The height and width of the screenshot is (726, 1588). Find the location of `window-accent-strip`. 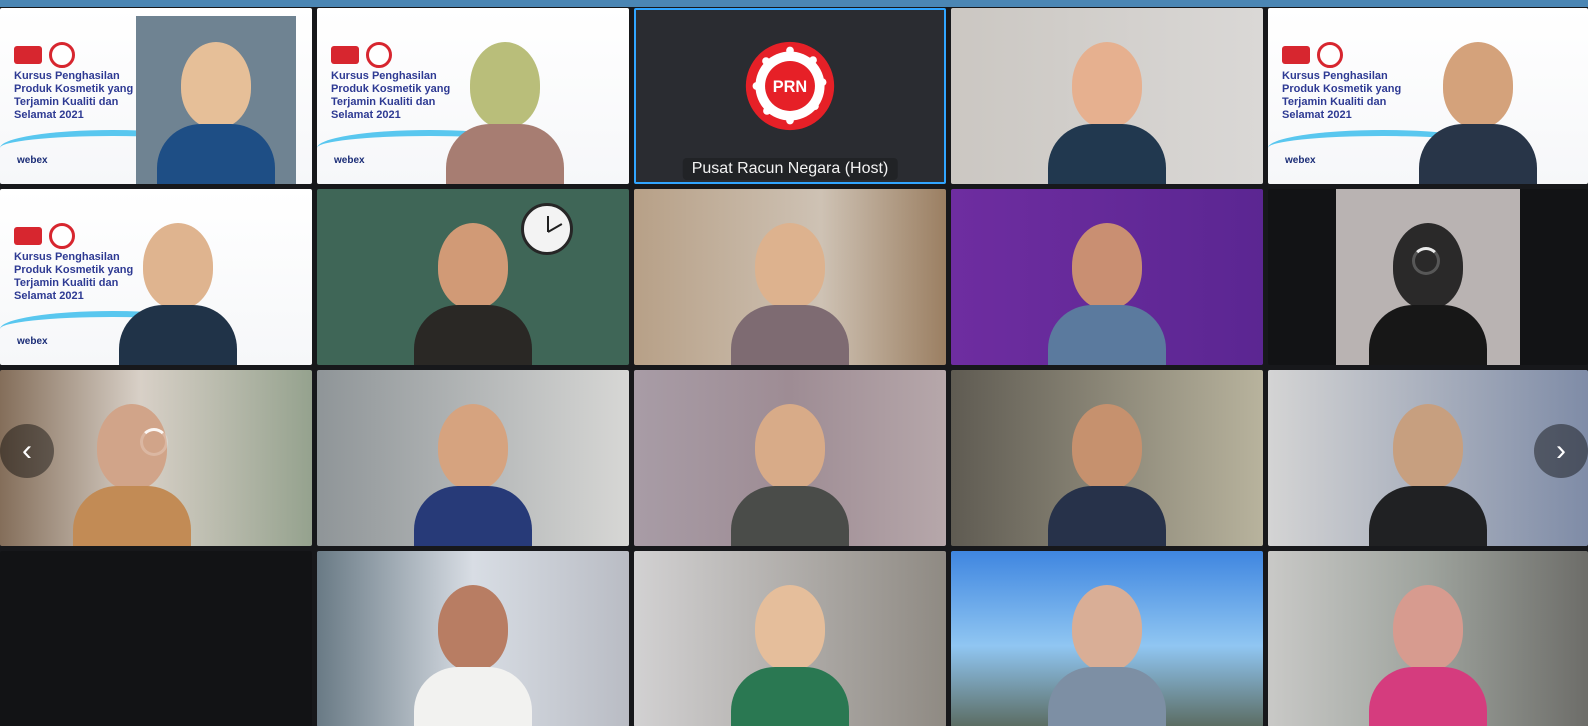

window-accent-strip is located at coordinates (794, 3).